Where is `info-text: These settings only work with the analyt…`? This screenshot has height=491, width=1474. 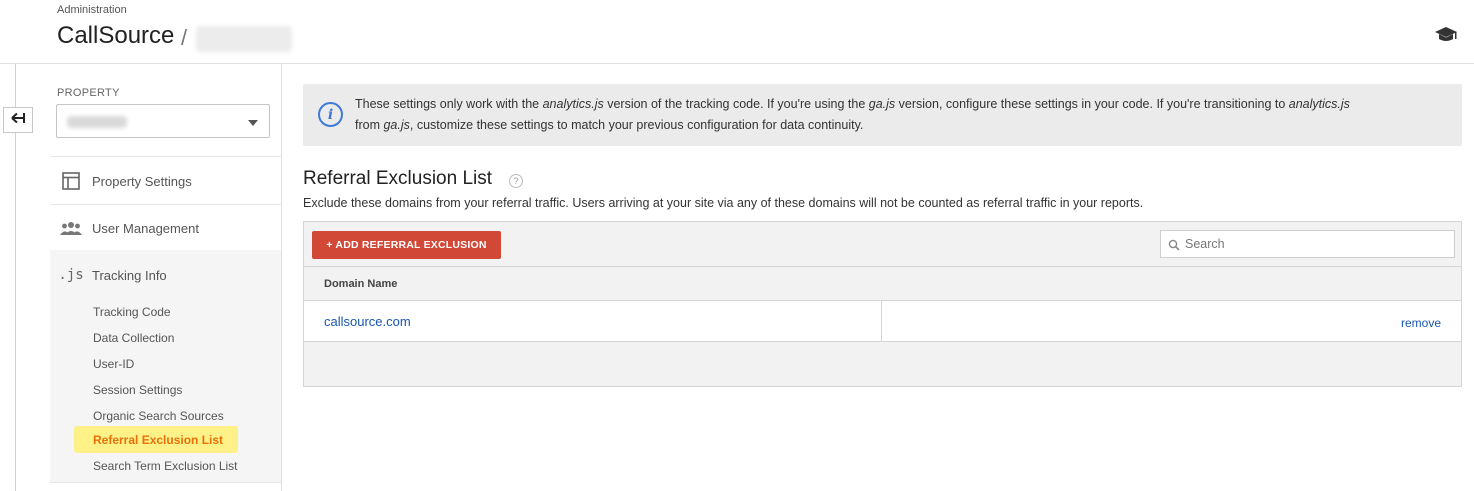 info-text: These settings only work with the analyt… is located at coordinates (900, 115).